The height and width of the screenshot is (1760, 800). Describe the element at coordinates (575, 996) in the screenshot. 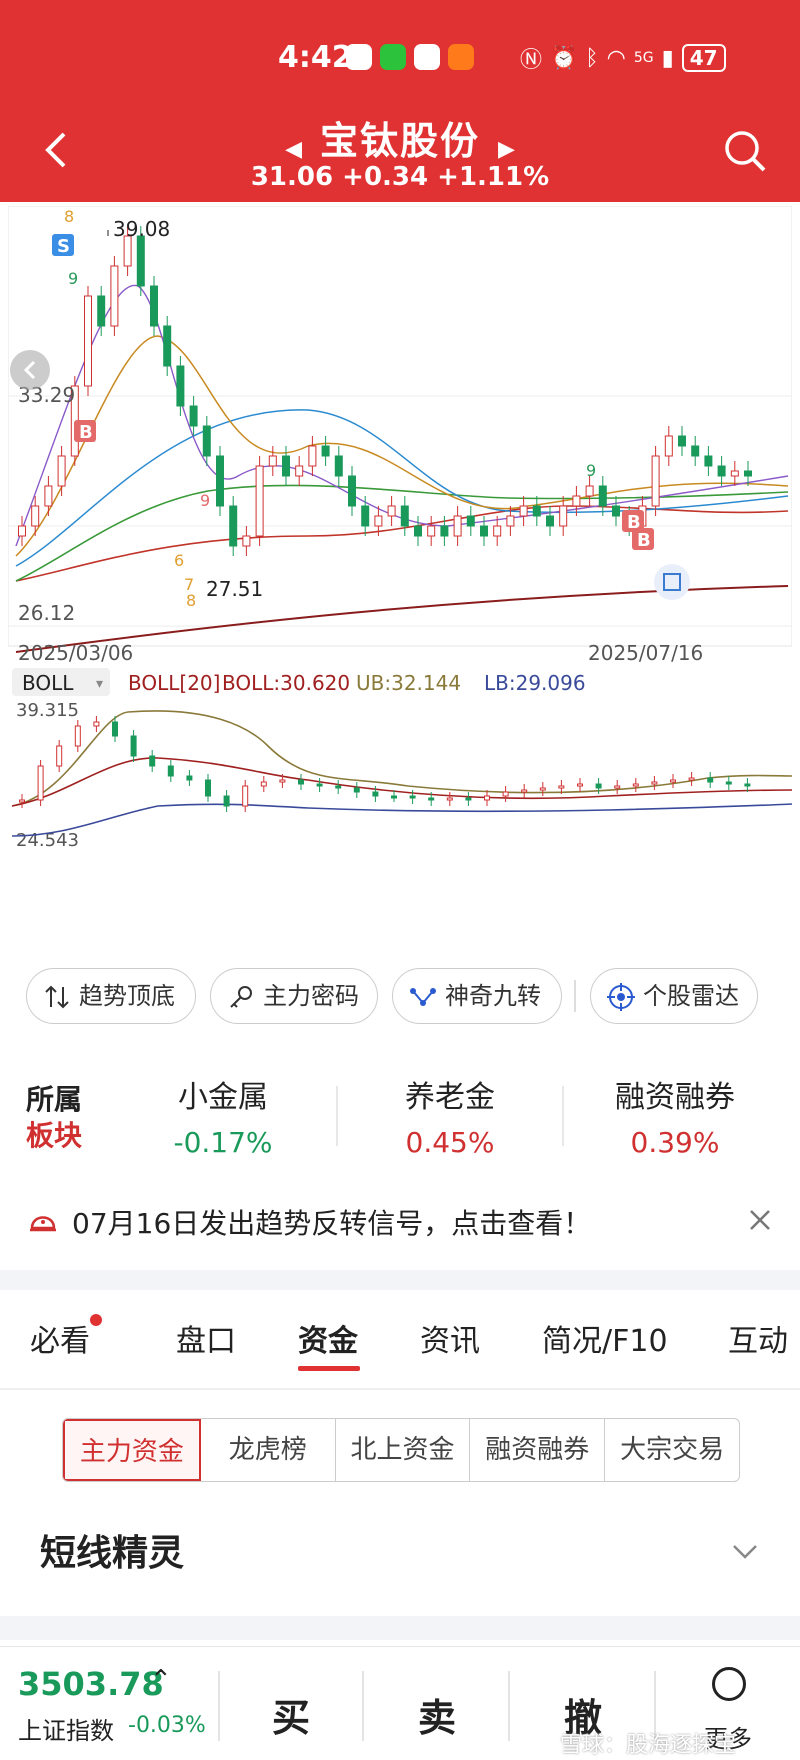

I see `tag-divider` at that location.